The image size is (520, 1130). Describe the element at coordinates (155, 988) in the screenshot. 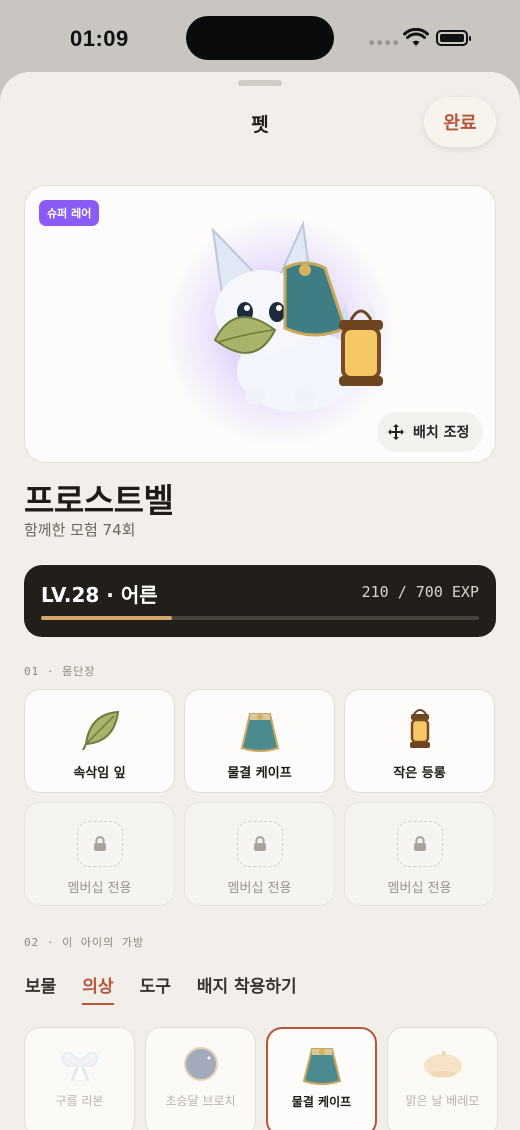

I see `tab-tools: 도구` at that location.